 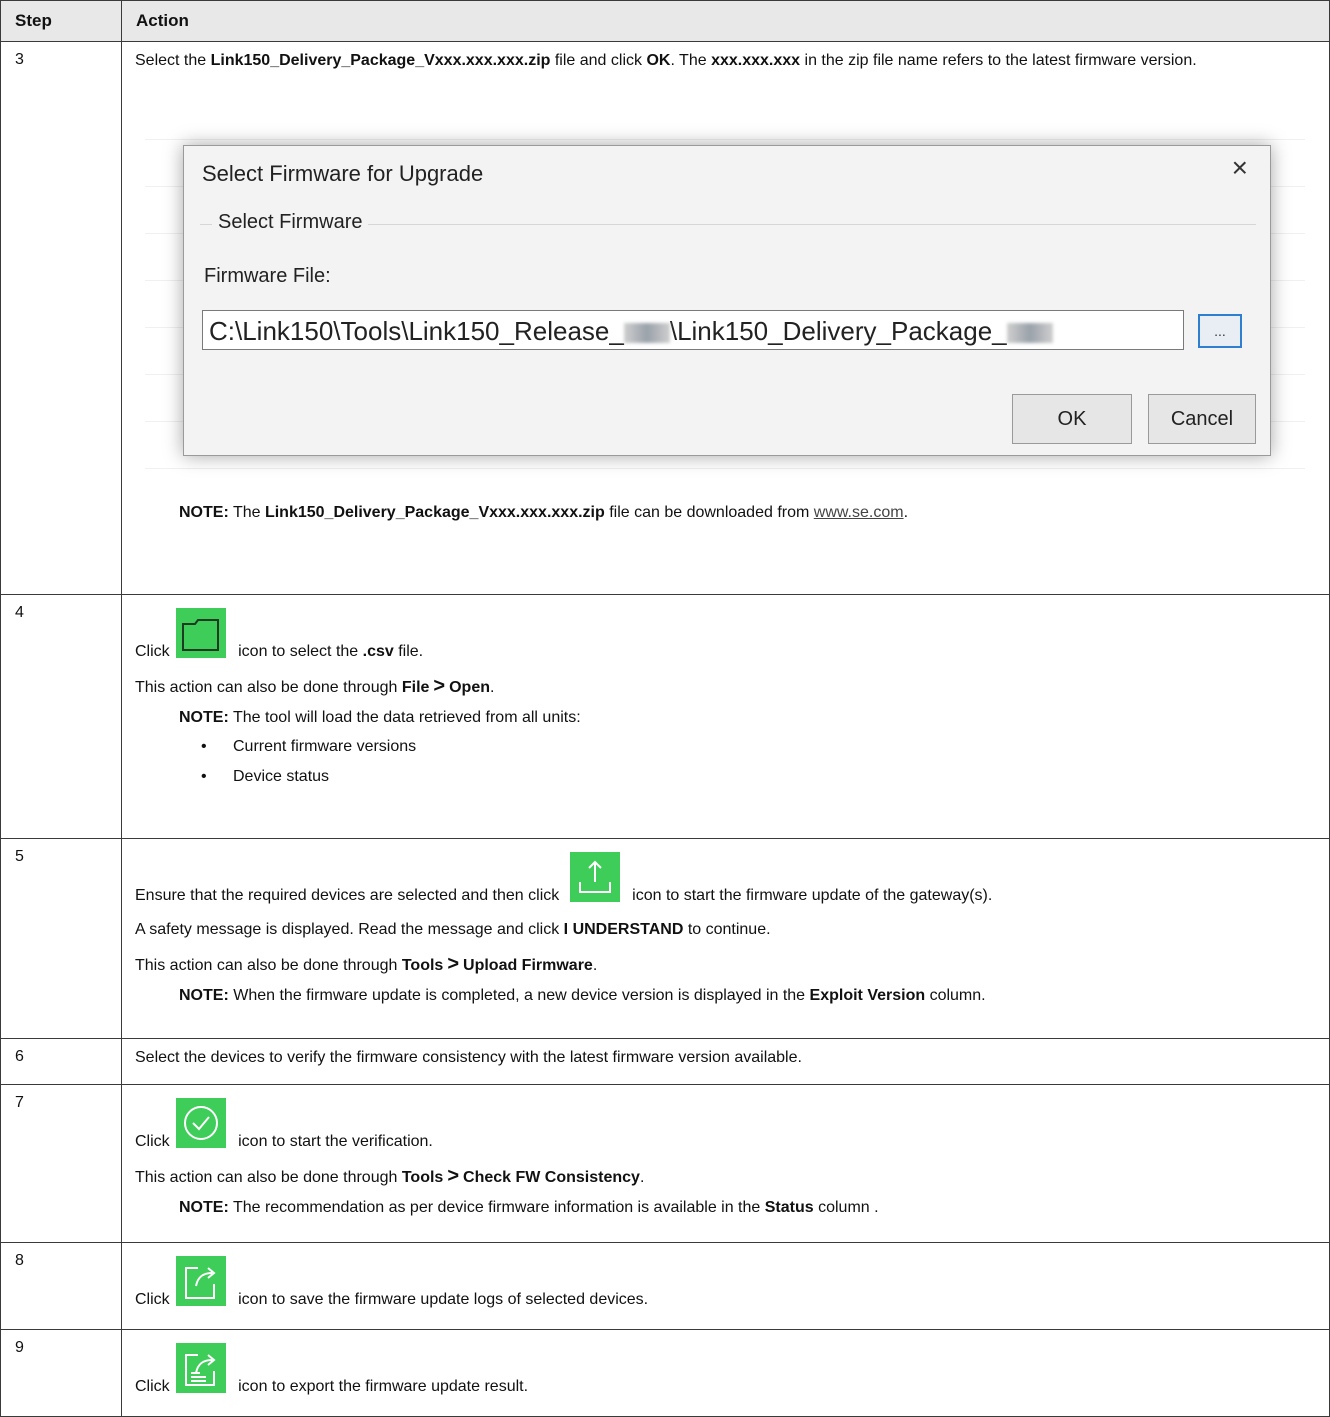 I want to click on csv-term: .csv, so click(x=378, y=651).